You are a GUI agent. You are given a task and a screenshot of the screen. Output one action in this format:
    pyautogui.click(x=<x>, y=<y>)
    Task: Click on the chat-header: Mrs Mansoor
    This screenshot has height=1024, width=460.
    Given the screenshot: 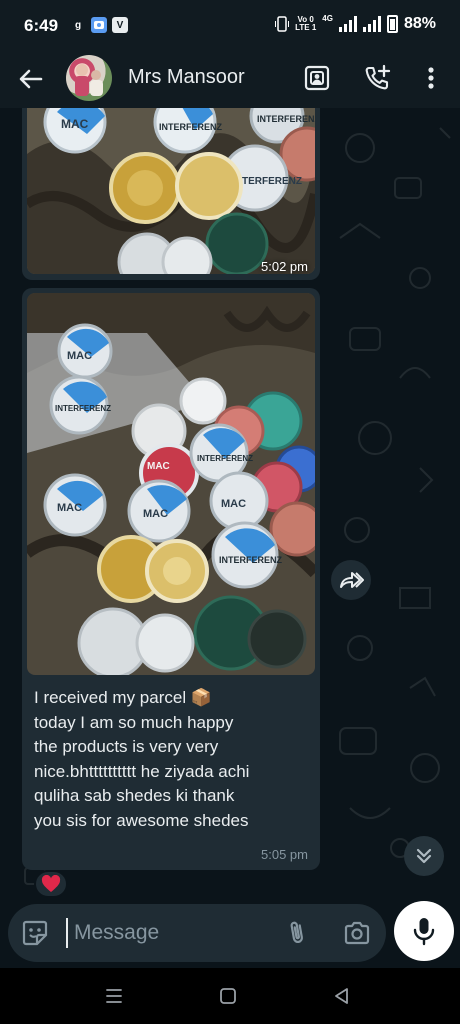 What is the action you would take?
    pyautogui.click(x=230, y=79)
    